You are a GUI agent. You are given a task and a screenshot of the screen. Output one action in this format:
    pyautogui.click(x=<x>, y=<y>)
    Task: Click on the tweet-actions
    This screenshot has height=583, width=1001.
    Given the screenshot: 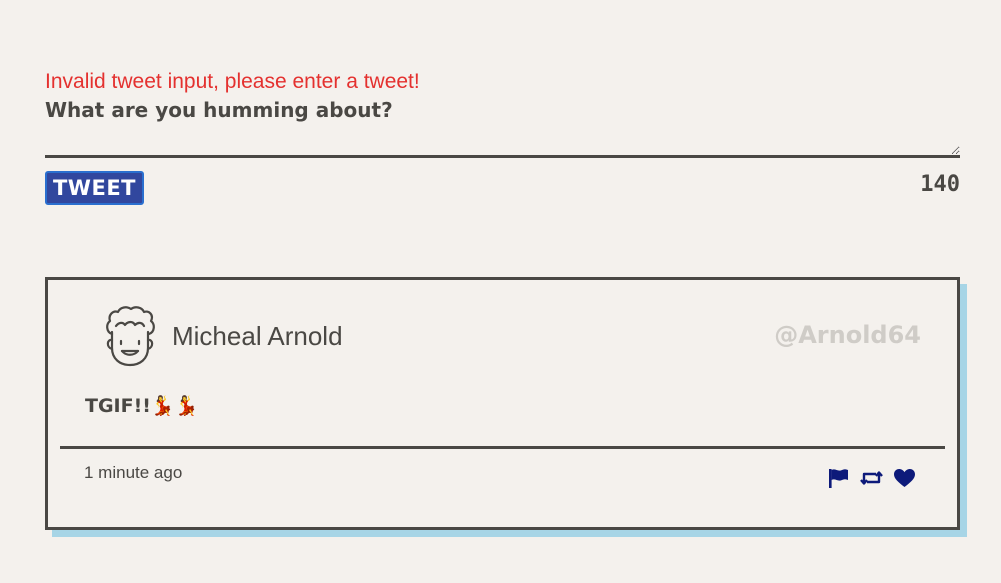 What is the action you would take?
    pyautogui.click(x=871, y=478)
    